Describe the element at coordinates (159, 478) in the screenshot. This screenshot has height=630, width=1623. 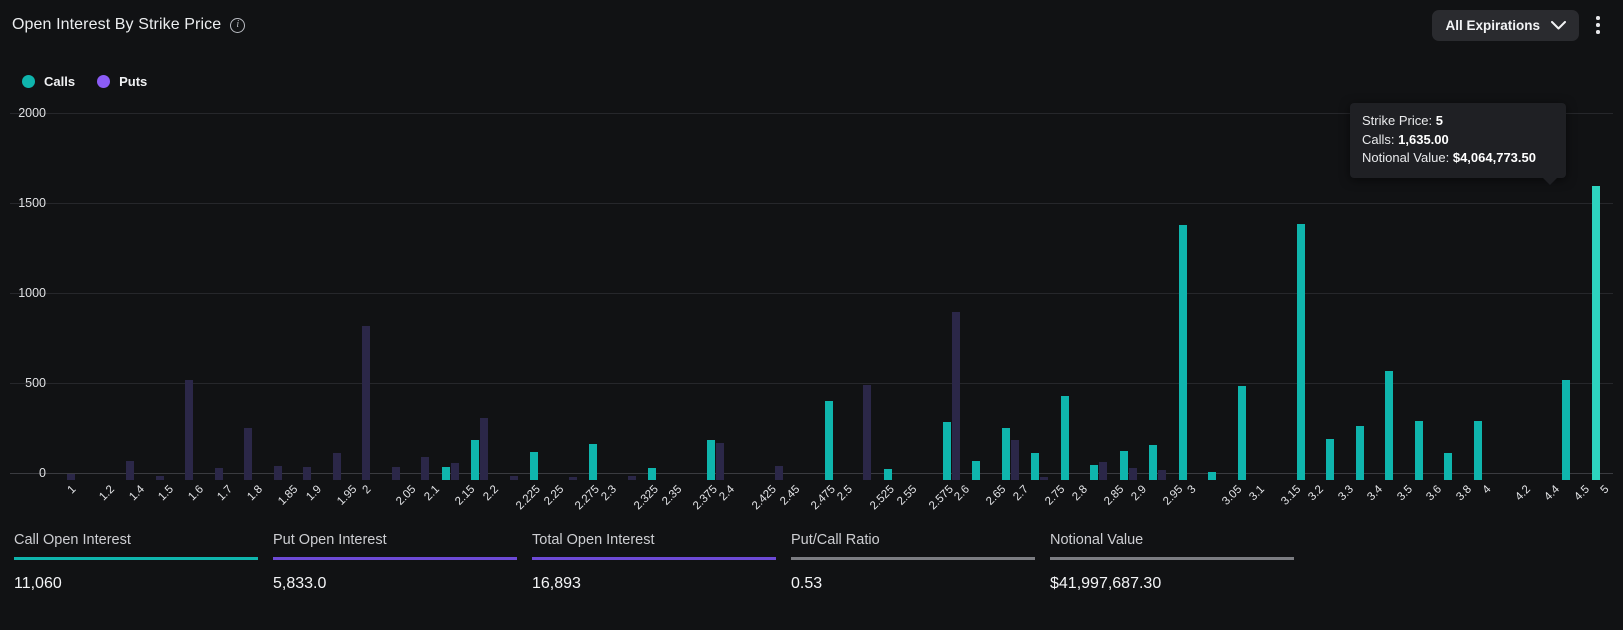
I see `bar-puts-1.5` at that location.